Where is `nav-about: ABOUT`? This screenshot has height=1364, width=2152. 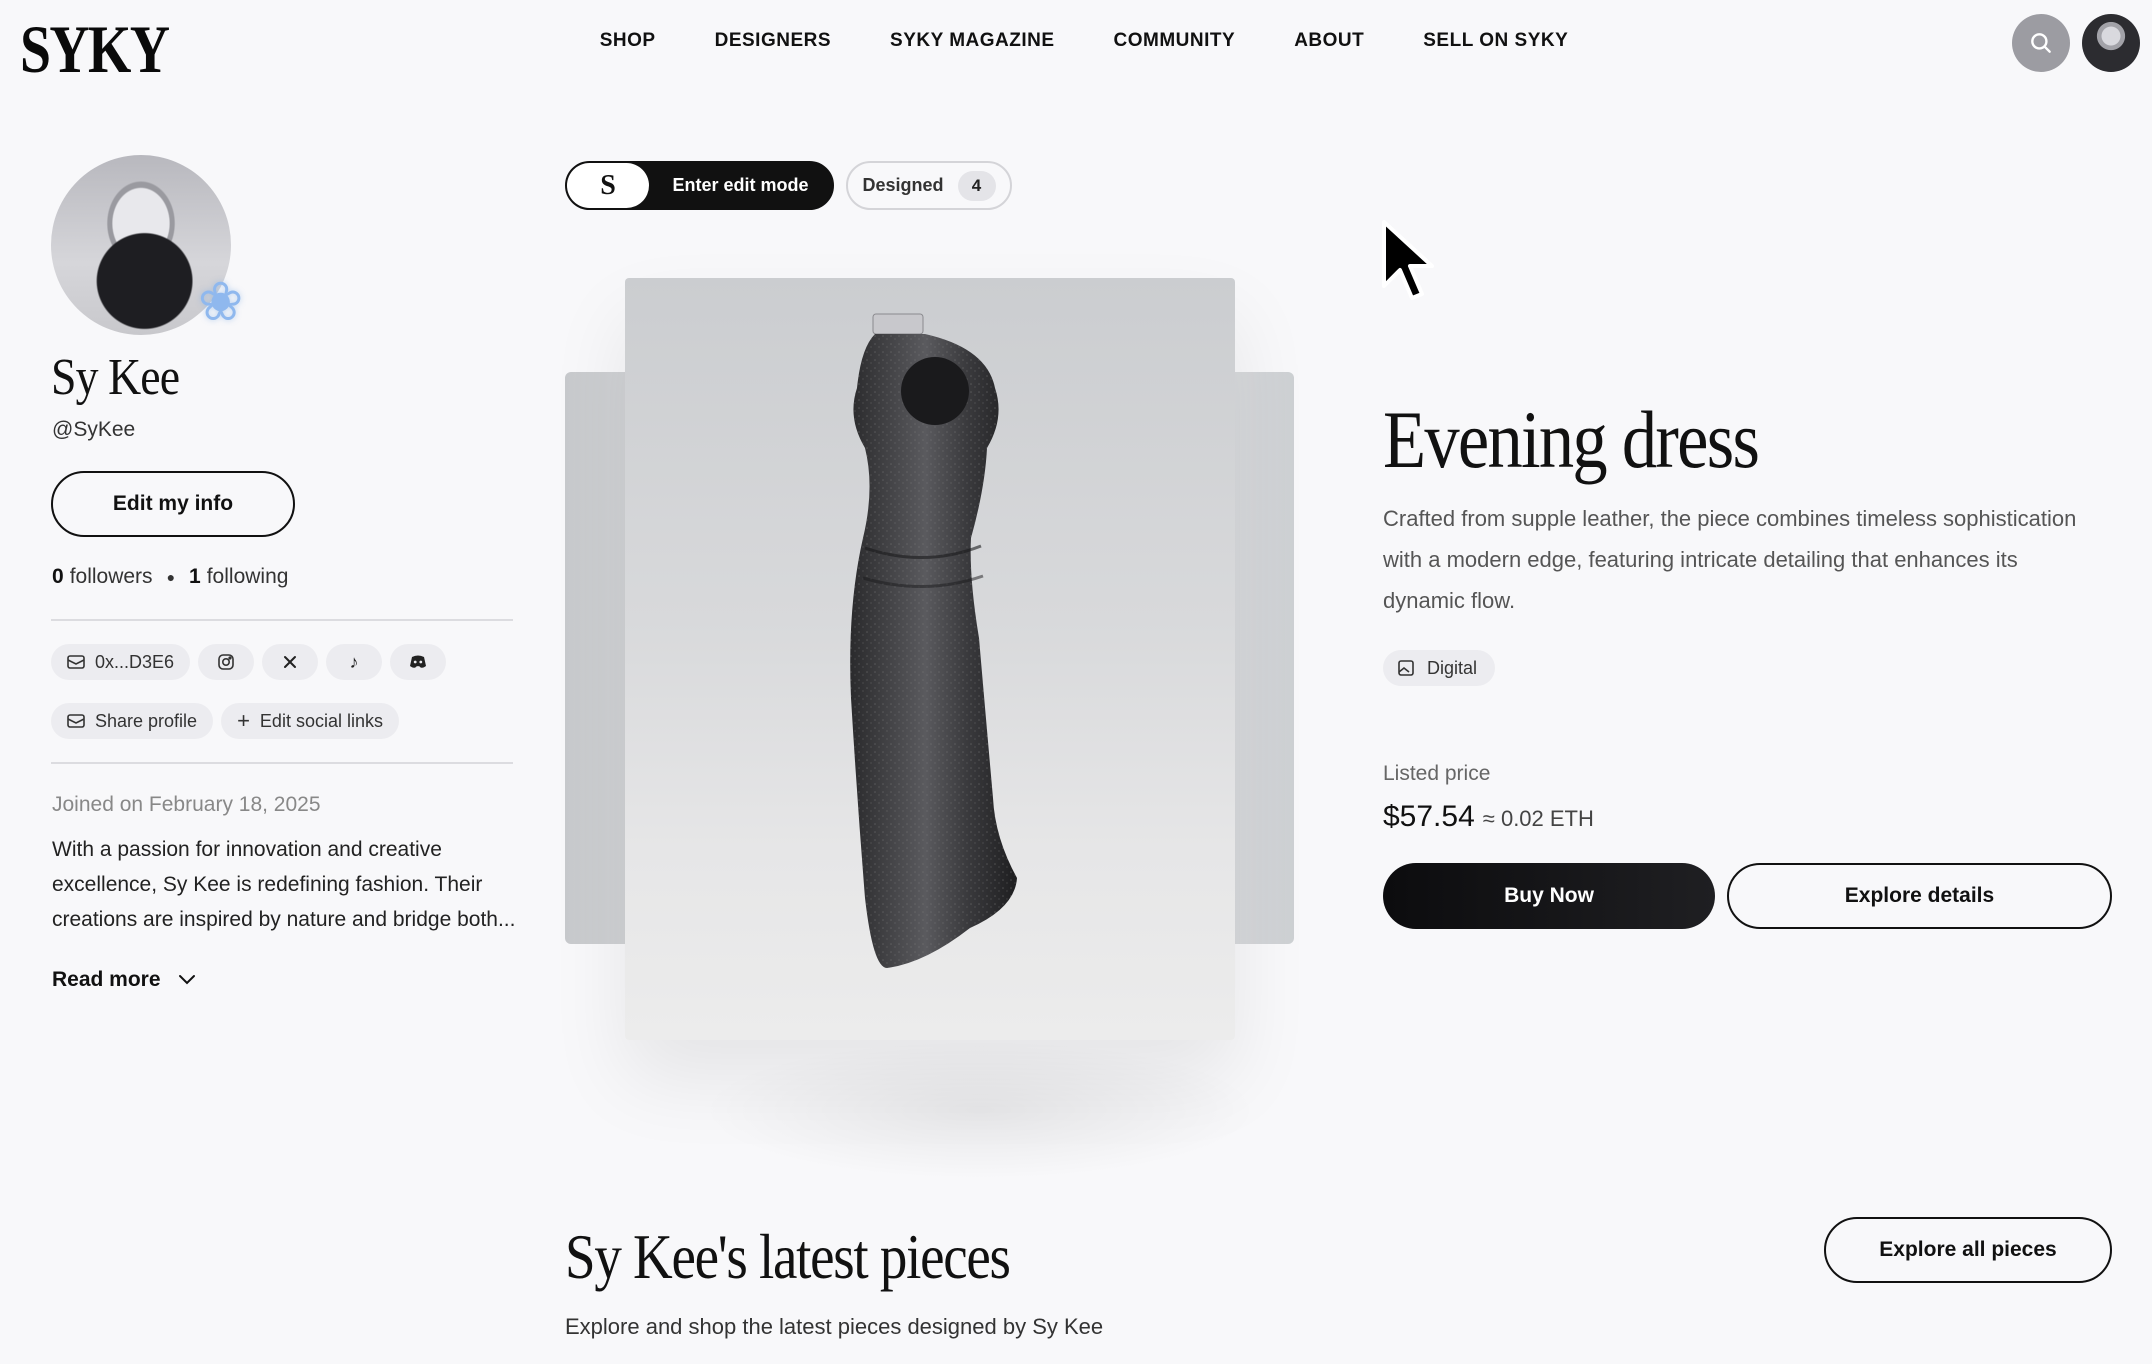
nav-about: ABOUT is located at coordinates (1329, 41).